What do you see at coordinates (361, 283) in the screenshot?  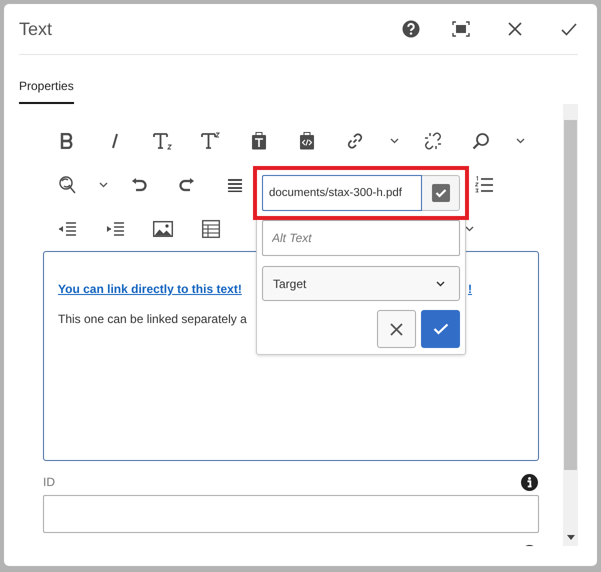 I see `target-dropdown: Target` at bounding box center [361, 283].